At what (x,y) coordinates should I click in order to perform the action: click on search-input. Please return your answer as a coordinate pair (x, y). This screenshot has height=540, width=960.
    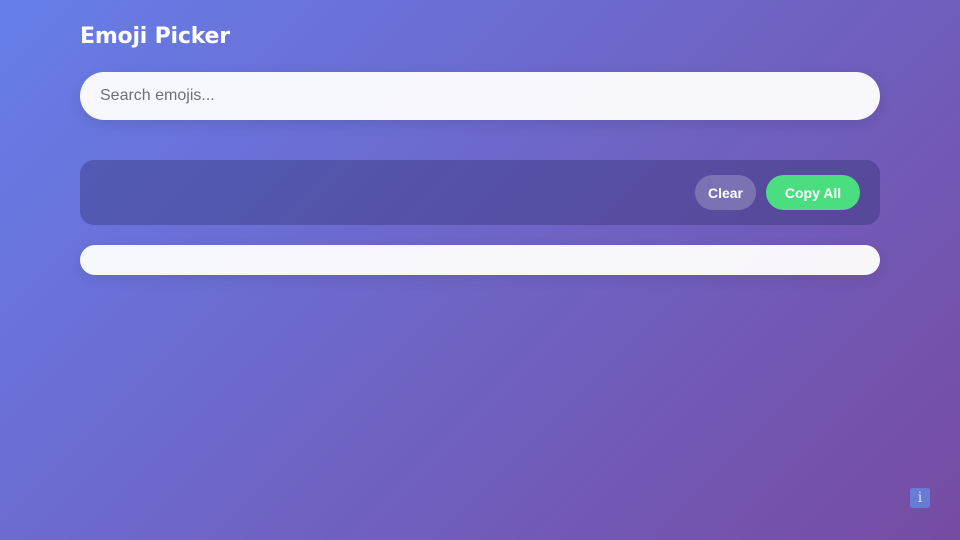
    Looking at the image, I should click on (480, 96).